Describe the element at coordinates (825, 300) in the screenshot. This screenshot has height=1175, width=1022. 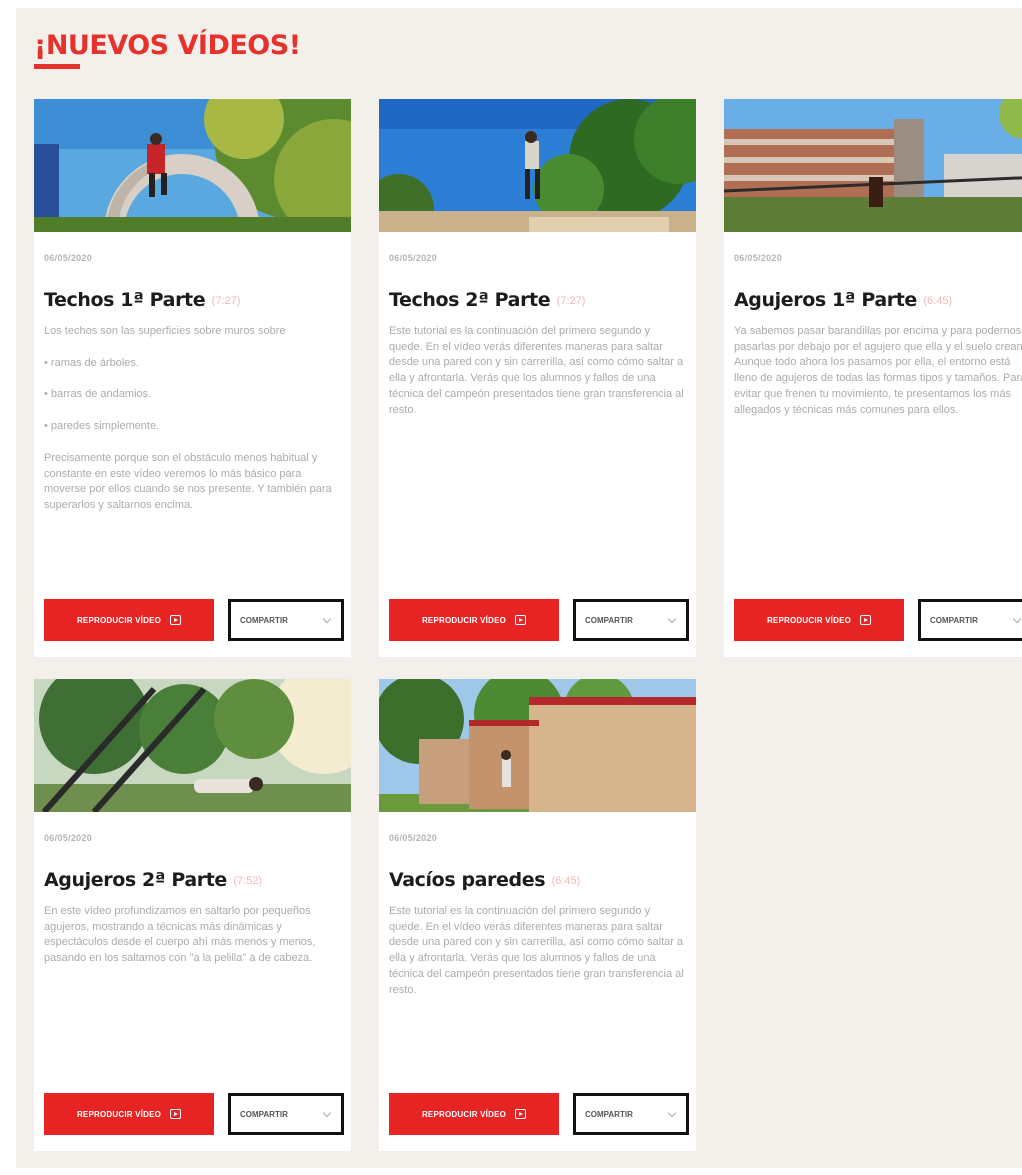
I see `video-title: Agujeros 1ª Parte` at that location.